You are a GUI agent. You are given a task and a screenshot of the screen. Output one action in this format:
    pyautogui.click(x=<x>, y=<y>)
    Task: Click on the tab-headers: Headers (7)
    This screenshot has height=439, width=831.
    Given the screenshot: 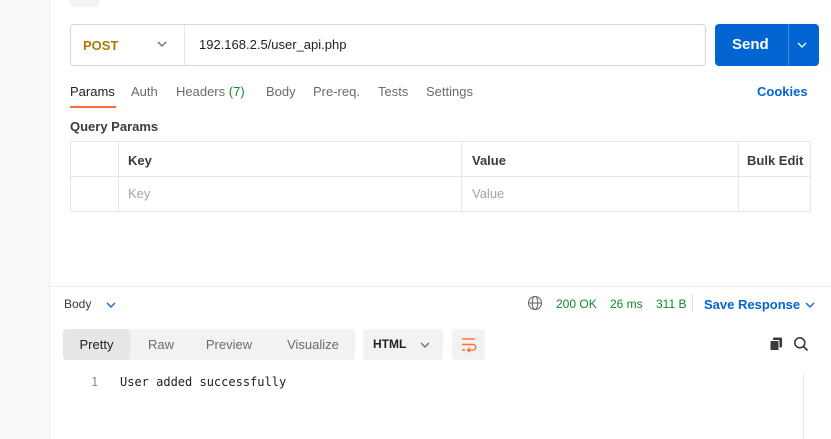 What is the action you would take?
    pyautogui.click(x=210, y=91)
    